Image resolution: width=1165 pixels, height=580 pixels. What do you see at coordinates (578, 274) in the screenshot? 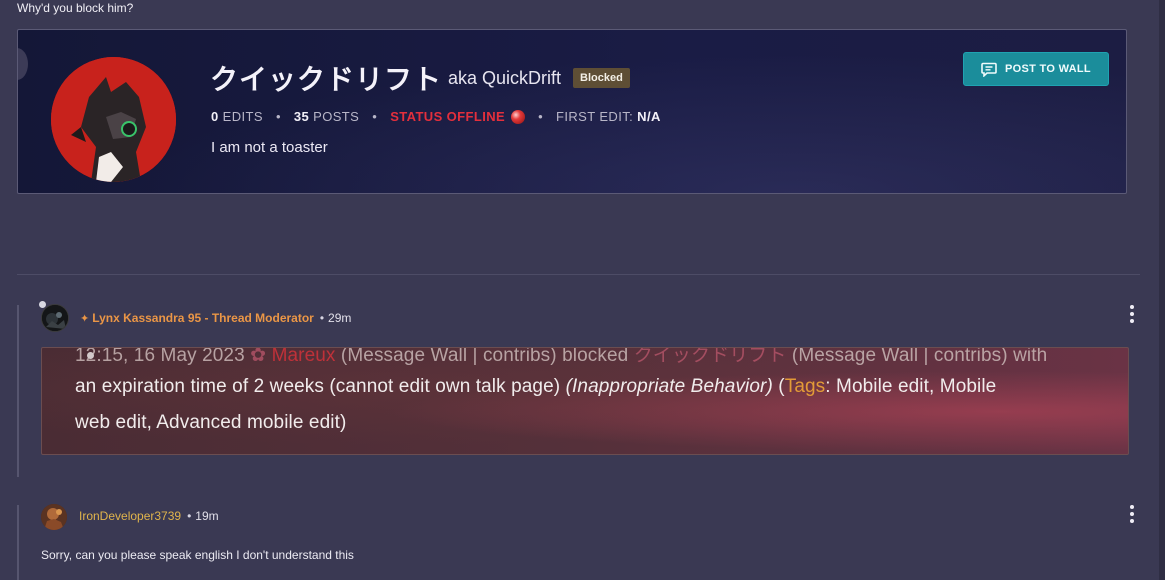
I see `section-divider` at bounding box center [578, 274].